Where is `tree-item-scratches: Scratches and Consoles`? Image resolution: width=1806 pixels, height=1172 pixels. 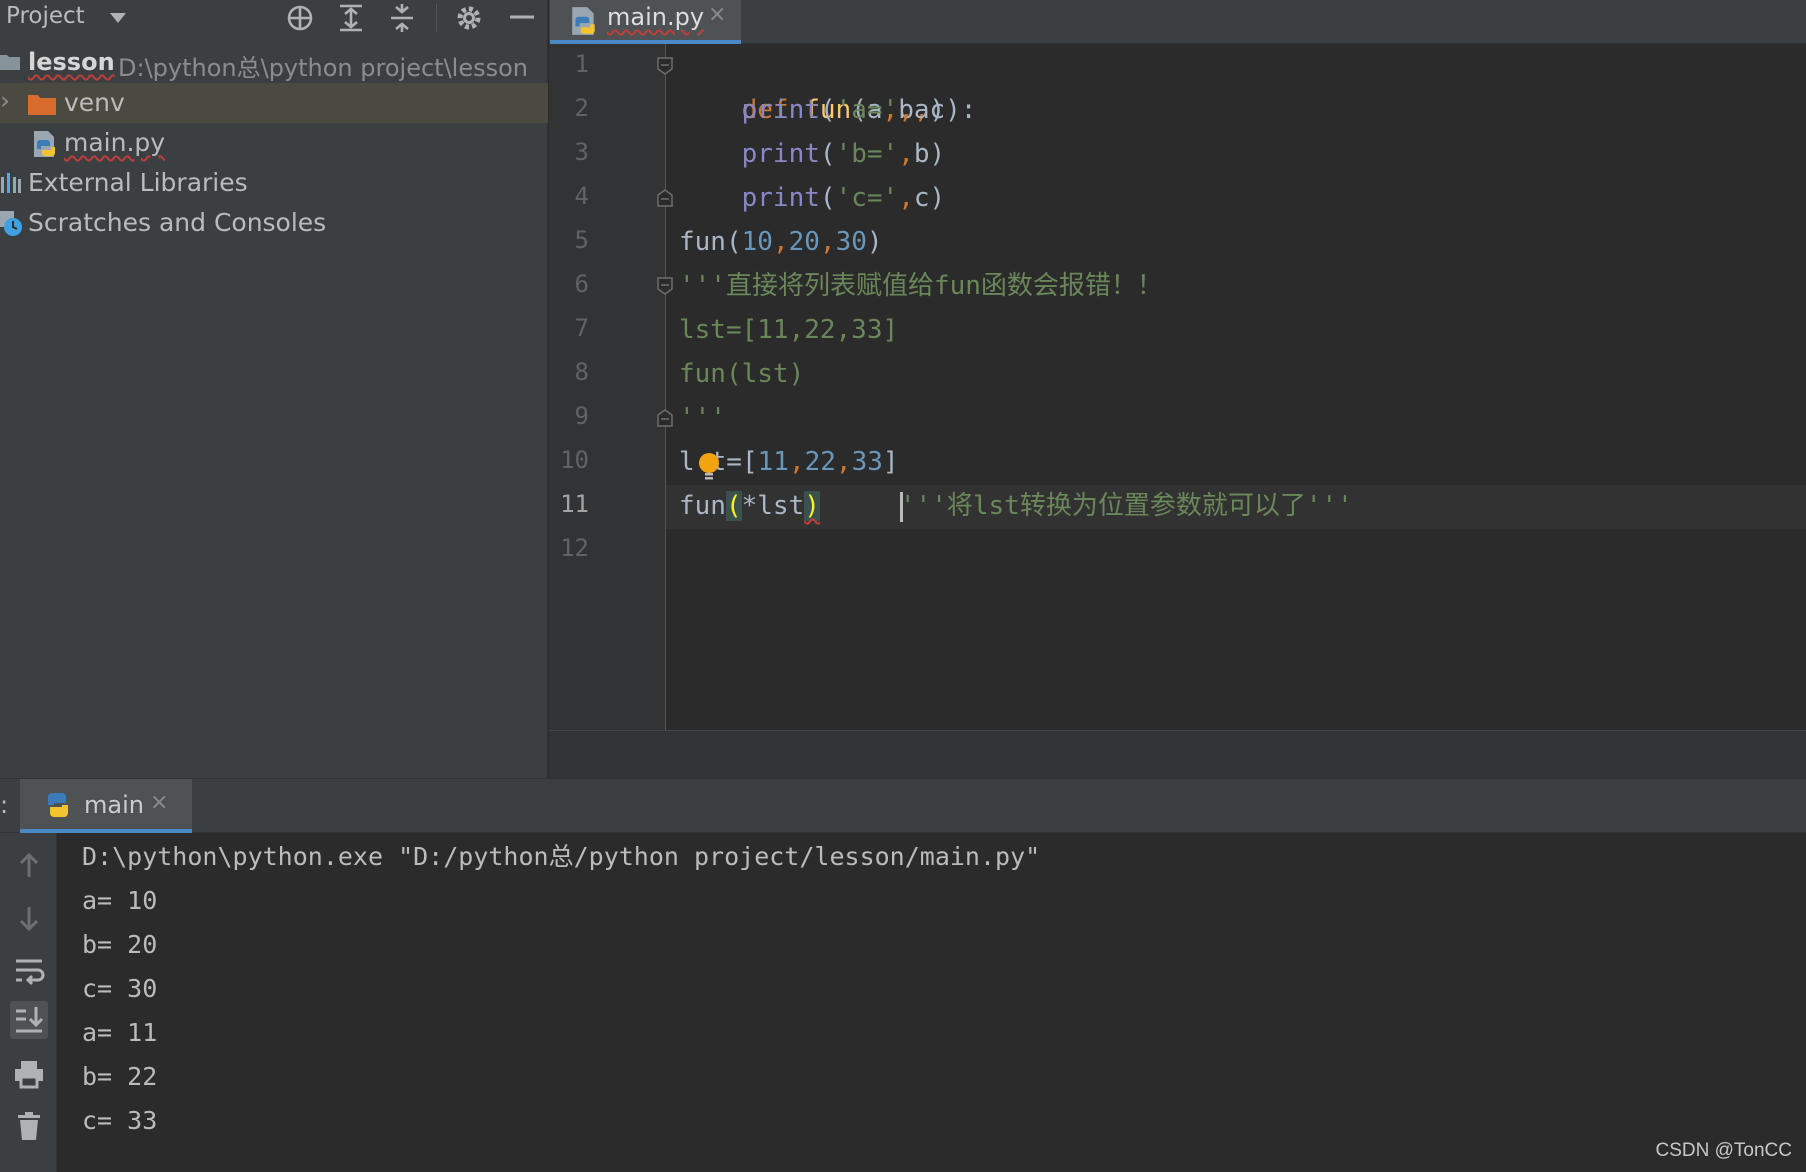
tree-item-scratches: Scratches and Consoles is located at coordinates (274, 223).